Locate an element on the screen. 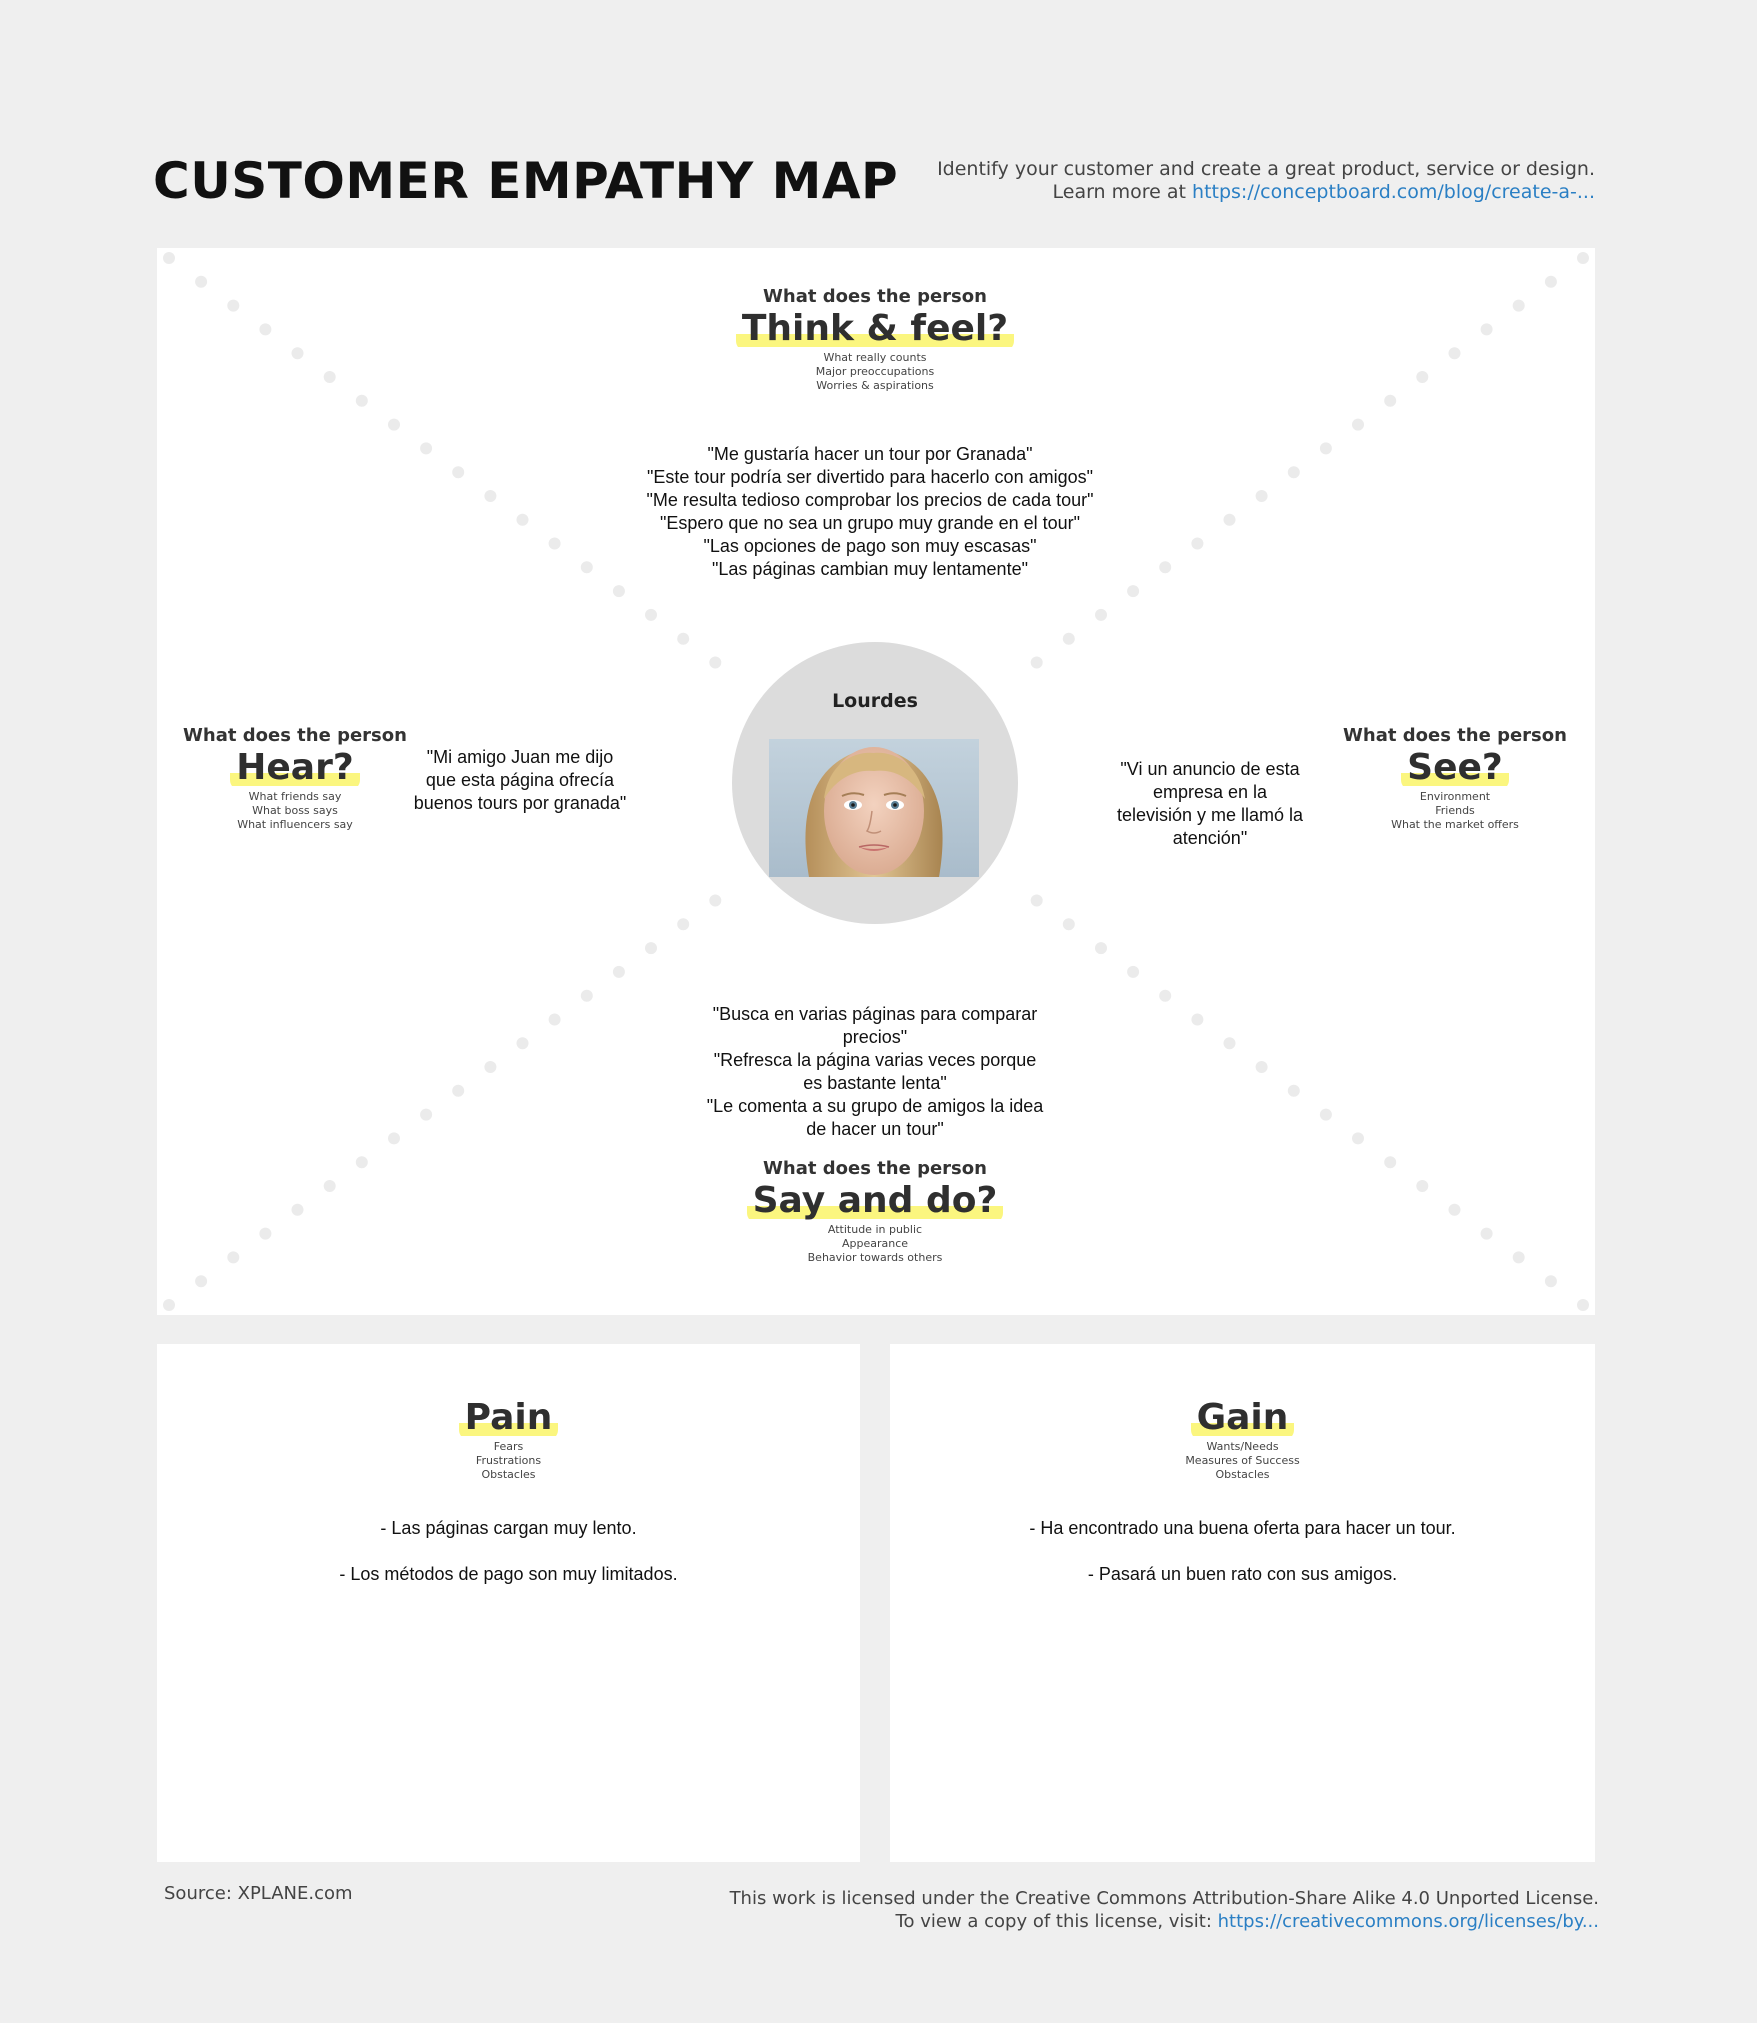  hear-title: Hear? is located at coordinates (295, 768).